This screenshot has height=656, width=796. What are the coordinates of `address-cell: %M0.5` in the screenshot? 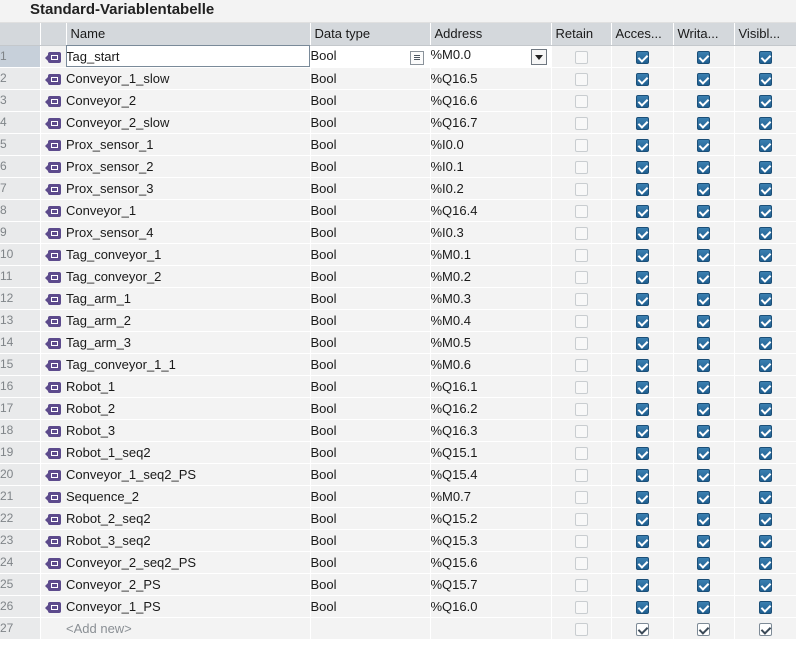 It's located at (490, 342).